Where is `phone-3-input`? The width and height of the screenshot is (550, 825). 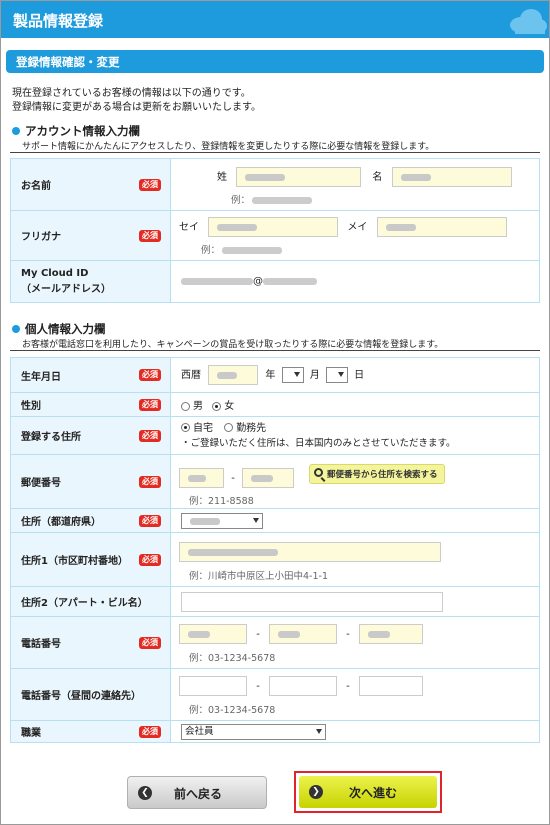 phone-3-input is located at coordinates (390, 634).